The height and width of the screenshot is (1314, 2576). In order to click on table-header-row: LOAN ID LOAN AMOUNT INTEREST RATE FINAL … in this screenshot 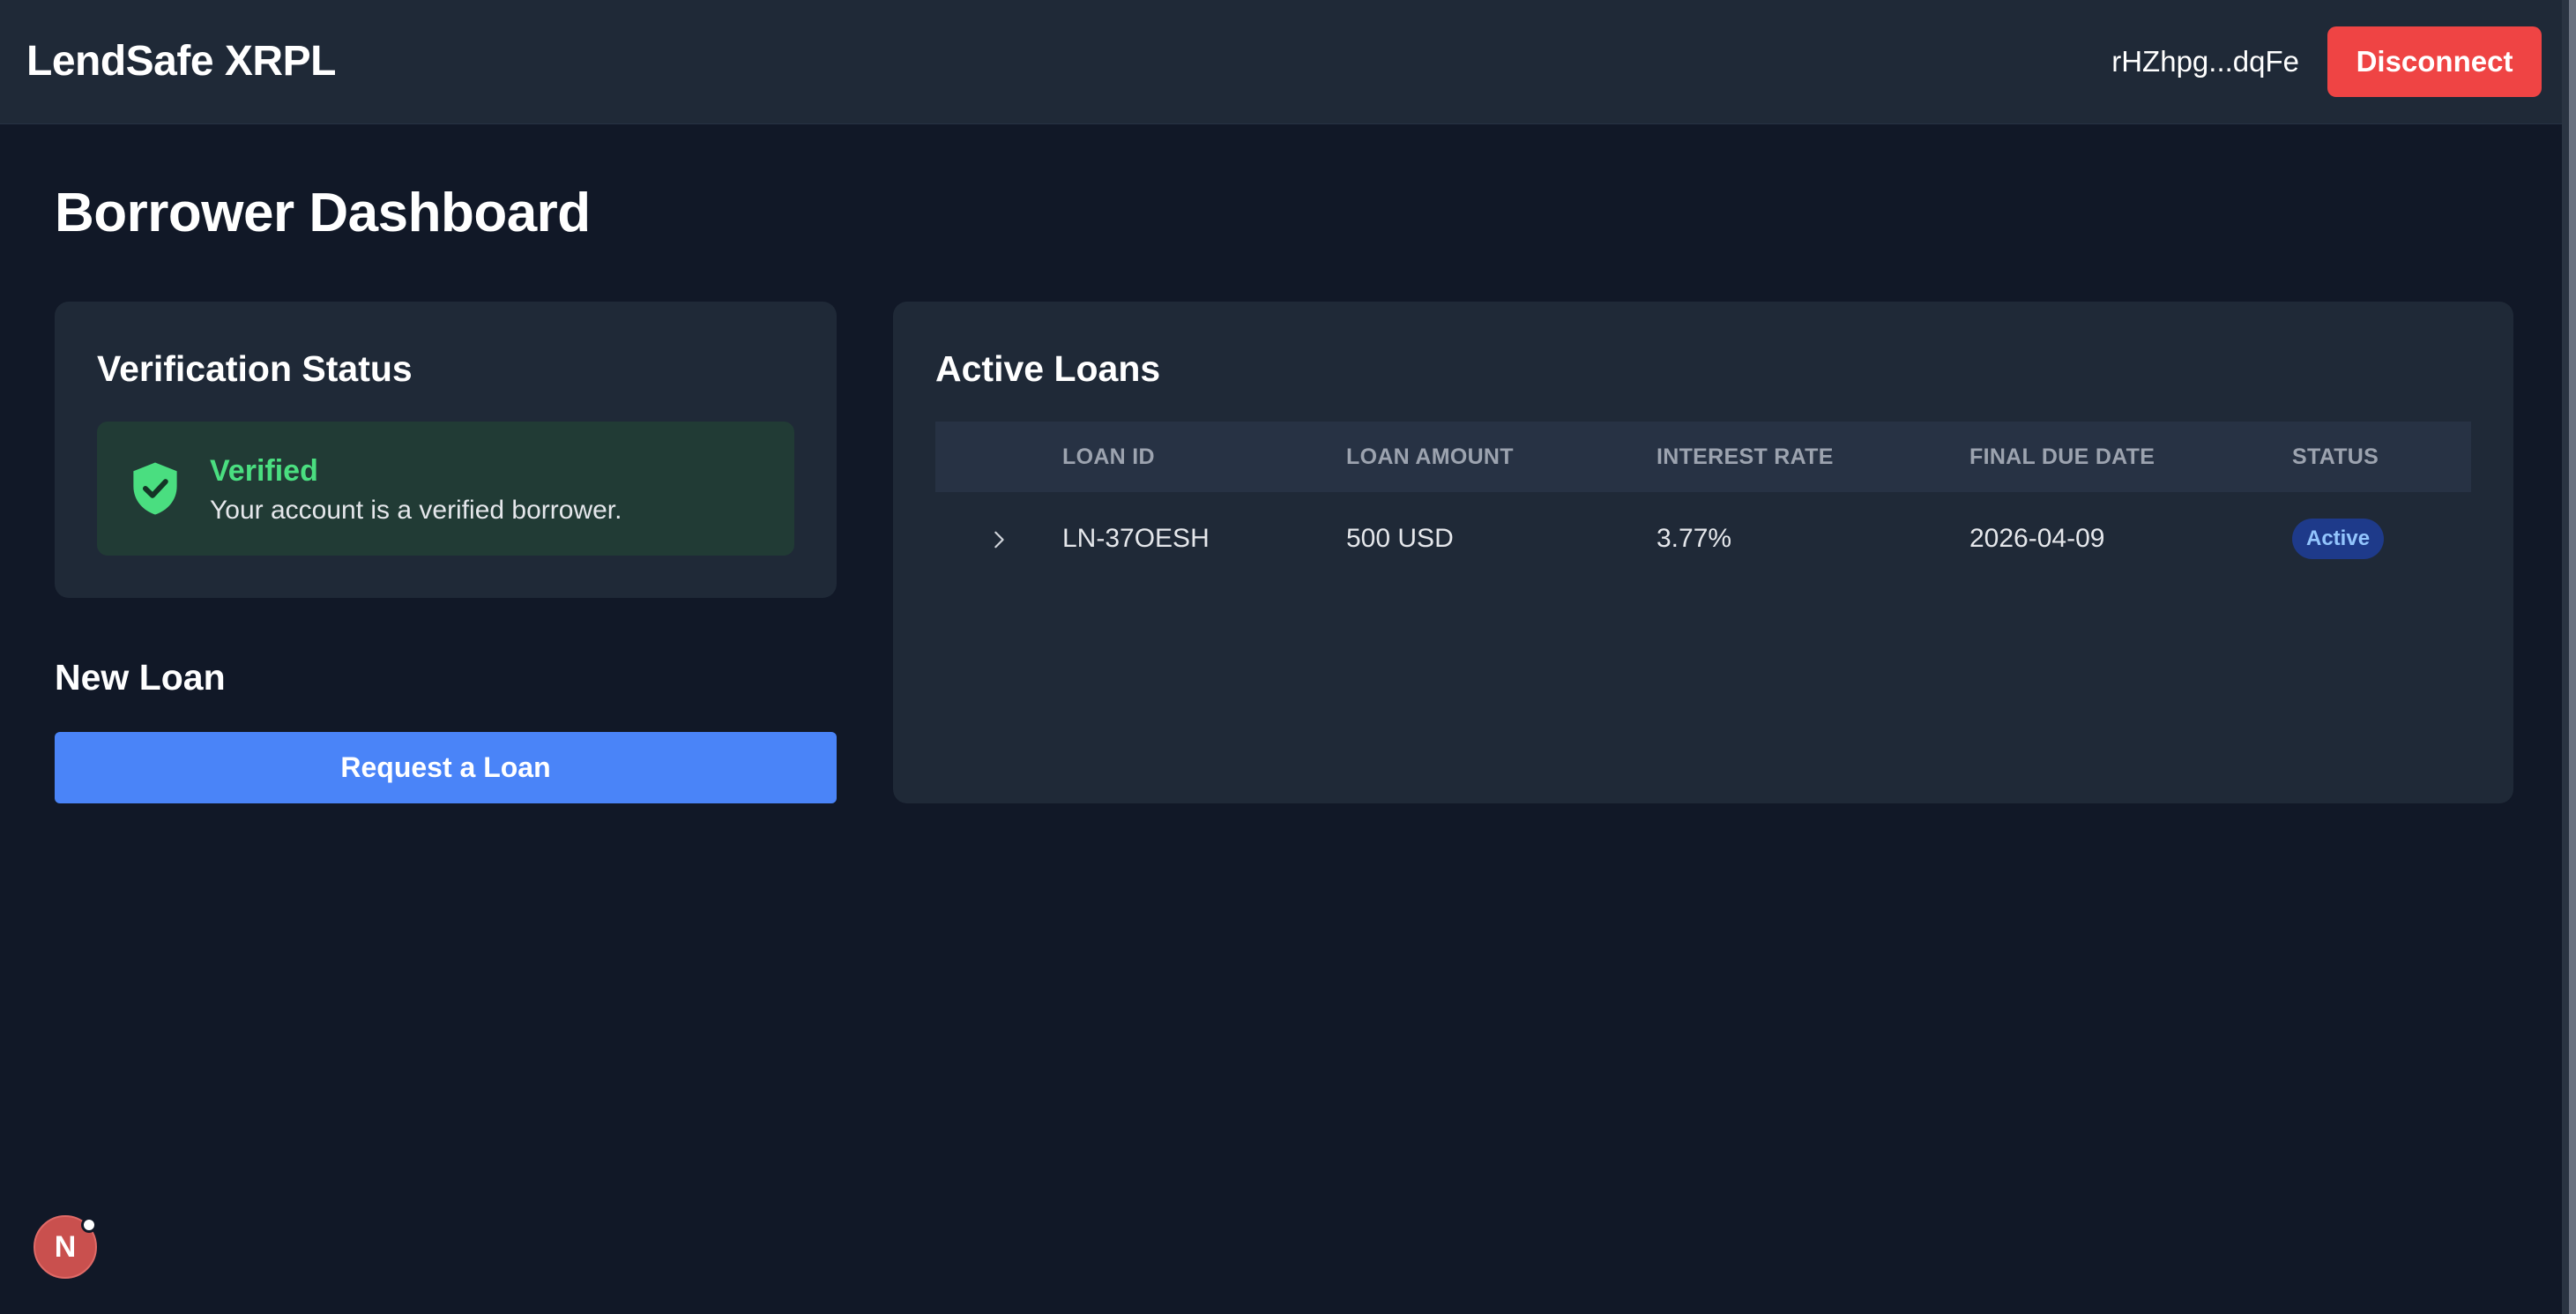, I will do `click(1703, 457)`.